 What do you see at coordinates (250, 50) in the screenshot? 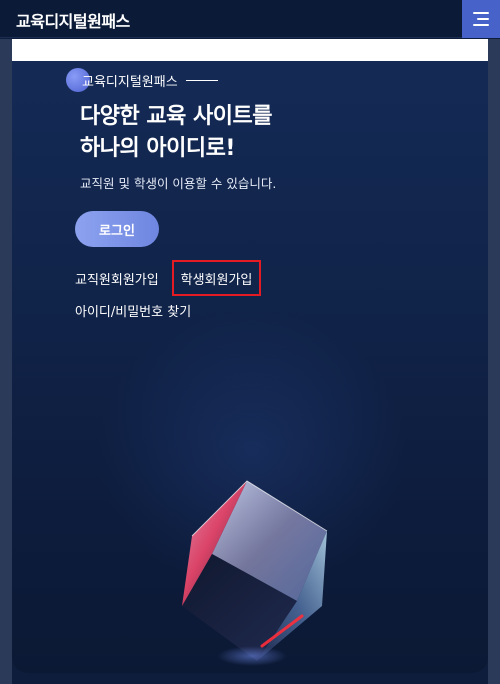
I see `top-banner-strip` at bounding box center [250, 50].